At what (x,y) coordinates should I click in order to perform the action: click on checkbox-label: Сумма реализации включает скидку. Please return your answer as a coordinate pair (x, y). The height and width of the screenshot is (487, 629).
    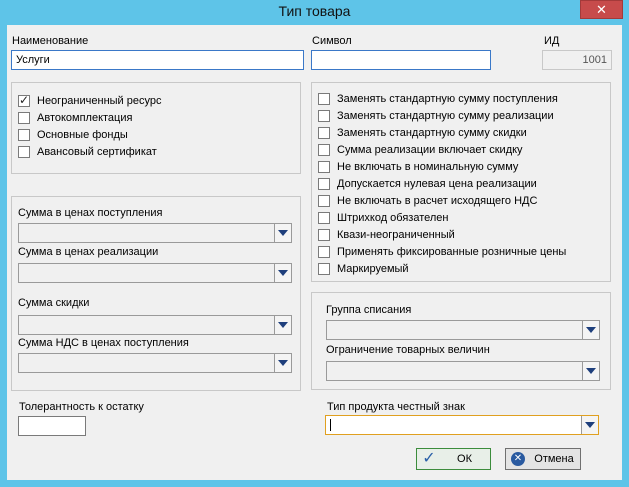
    Looking at the image, I should click on (430, 150).